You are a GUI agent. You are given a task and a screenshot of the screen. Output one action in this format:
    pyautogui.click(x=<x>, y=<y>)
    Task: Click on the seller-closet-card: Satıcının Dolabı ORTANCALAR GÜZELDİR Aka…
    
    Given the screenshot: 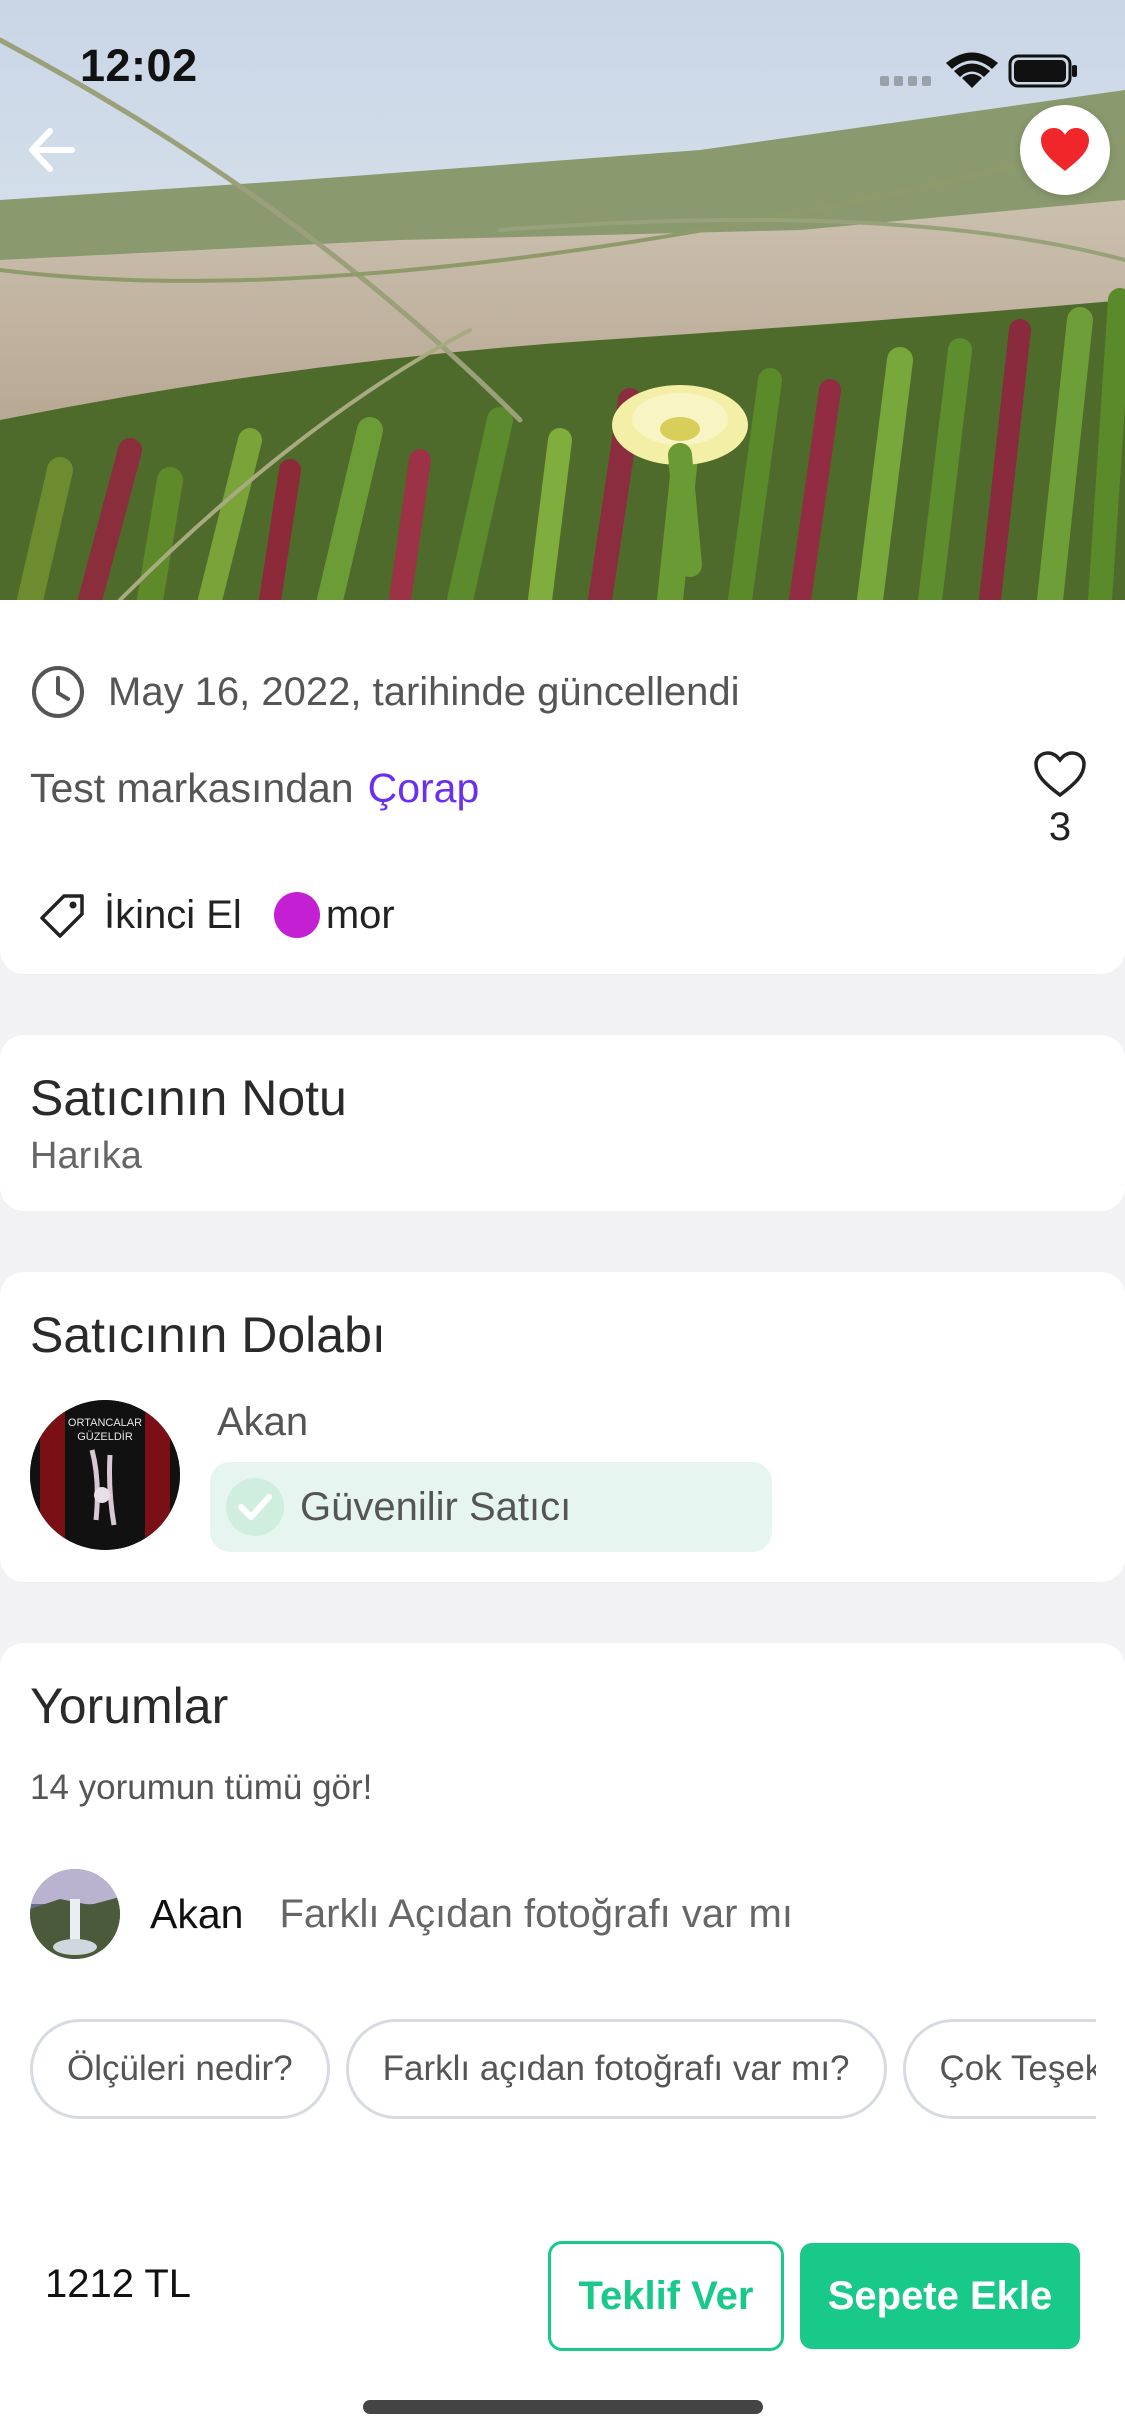 What is the action you would take?
    pyautogui.click(x=562, y=1427)
    